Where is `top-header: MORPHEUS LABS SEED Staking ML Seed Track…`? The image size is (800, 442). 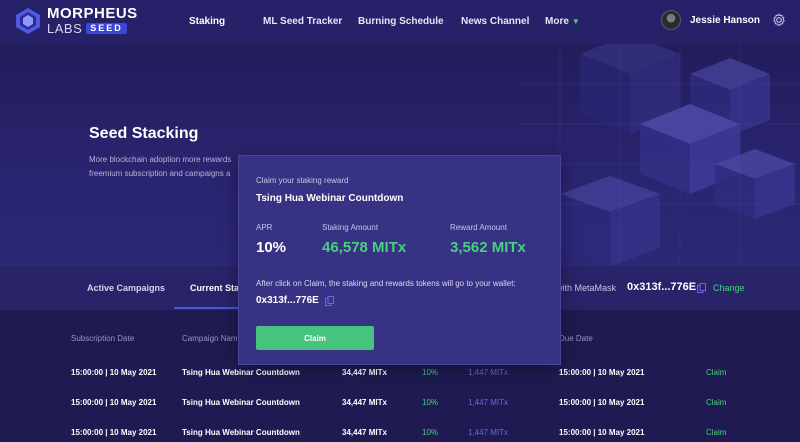
top-header: MORPHEUS LABS SEED Staking ML Seed Track… is located at coordinates (400, 22).